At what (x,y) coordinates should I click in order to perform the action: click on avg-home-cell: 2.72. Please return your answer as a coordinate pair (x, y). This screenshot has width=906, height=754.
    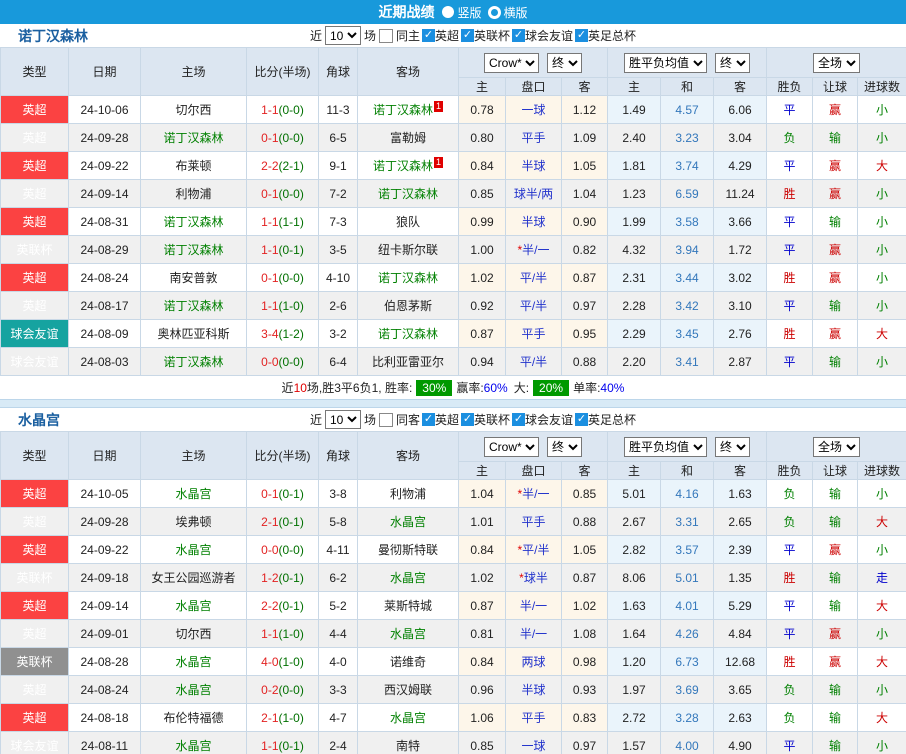
    Looking at the image, I should click on (634, 717).